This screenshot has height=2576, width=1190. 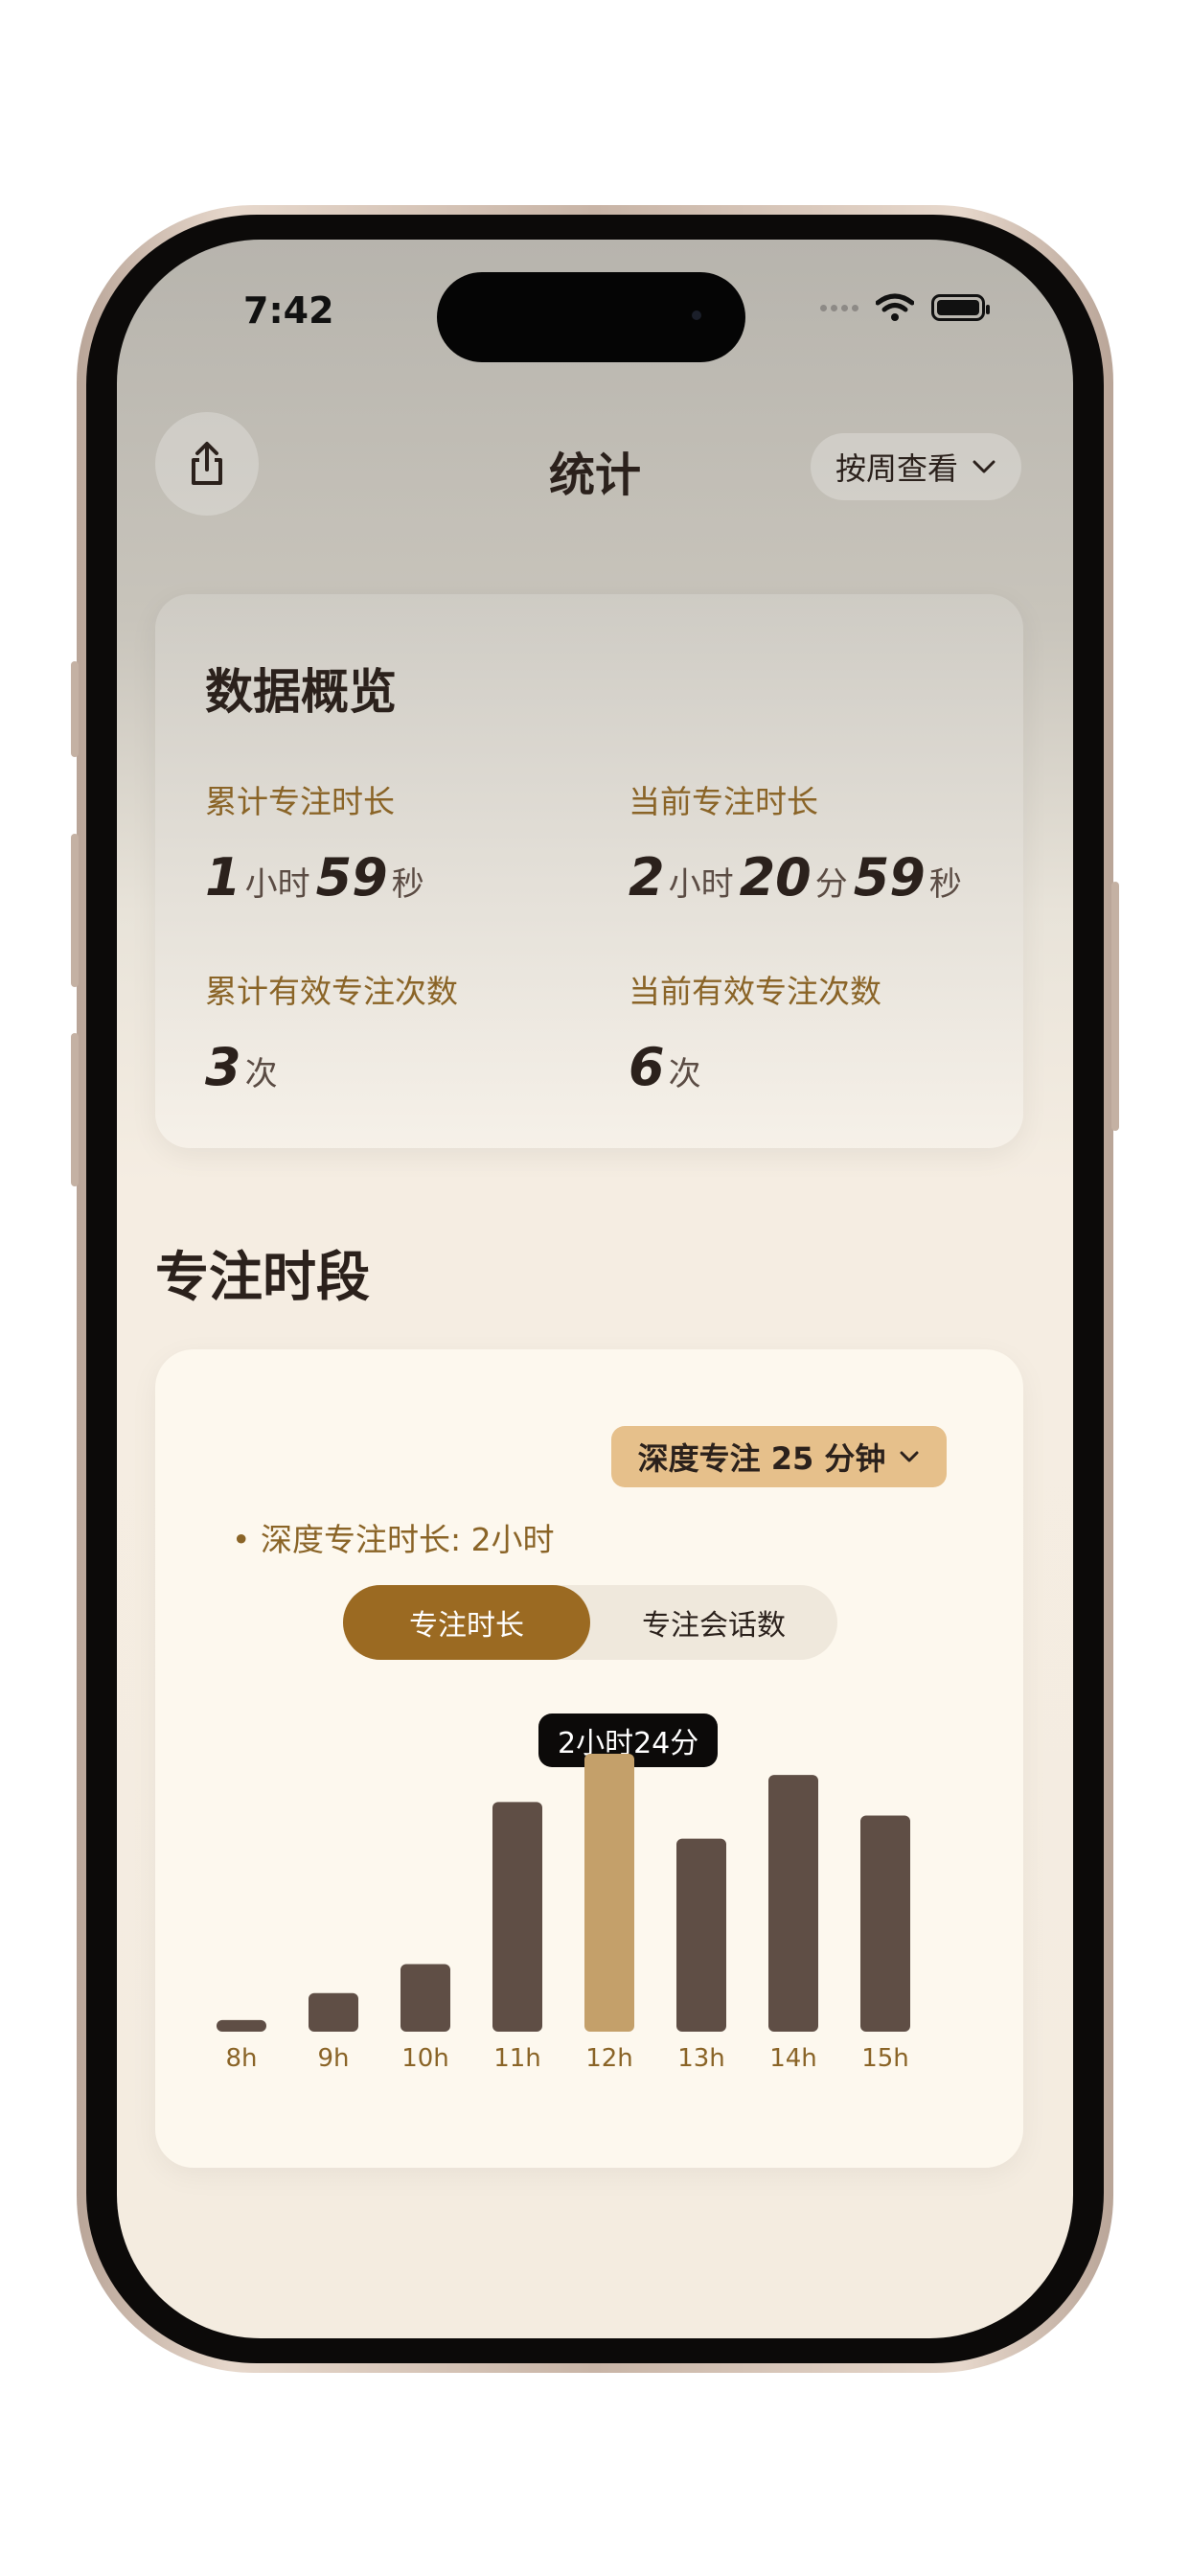 What do you see at coordinates (762, 1458) in the screenshot?
I see `deep-focus-label: 深度专注 25 分钟` at bounding box center [762, 1458].